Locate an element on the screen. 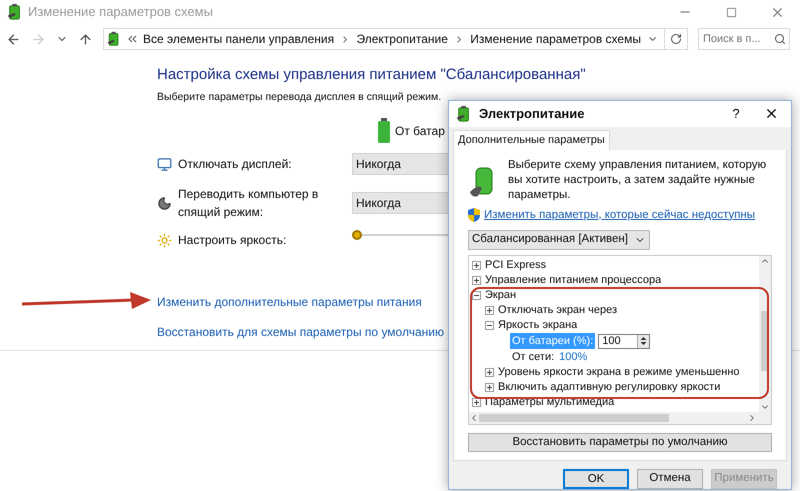 The image size is (800, 491). tree-item: Яркость экрана is located at coordinates (538, 325).